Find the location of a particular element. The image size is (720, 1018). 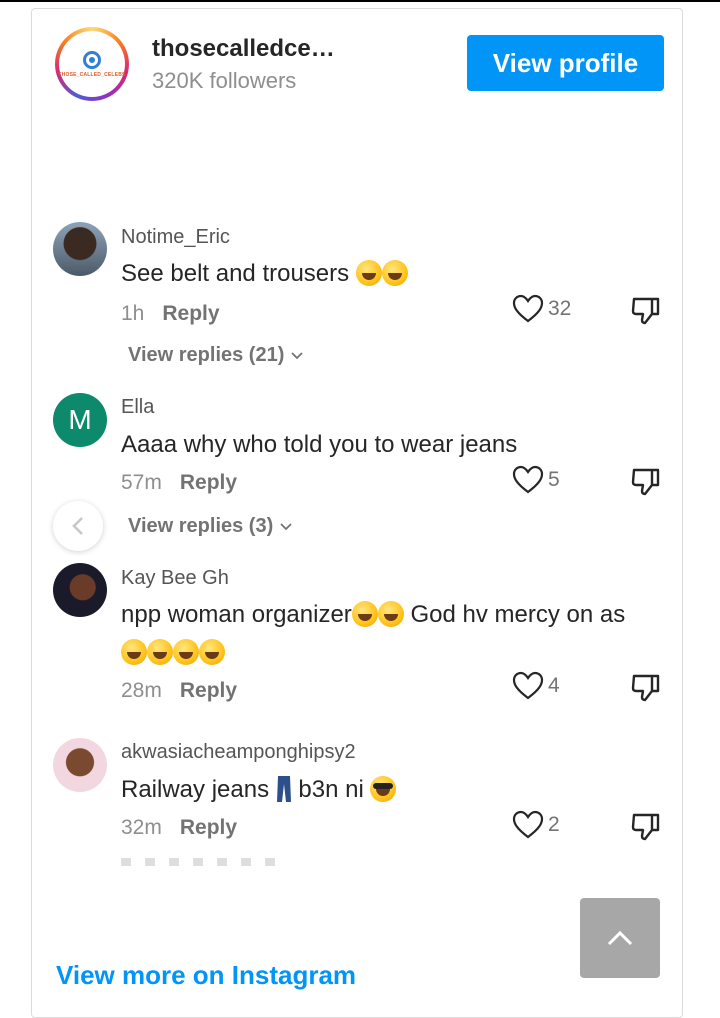

chevron-up-icon is located at coordinates (620, 938).